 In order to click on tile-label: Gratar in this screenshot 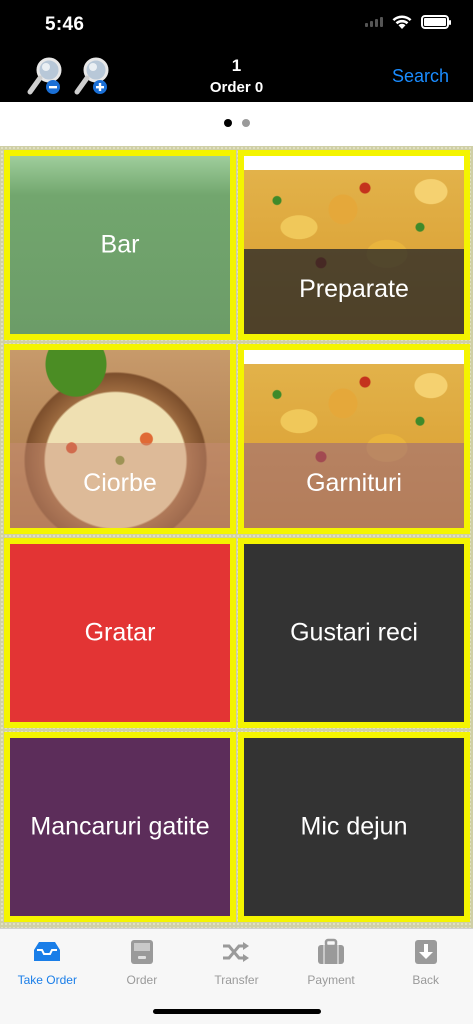, I will do `click(120, 632)`.